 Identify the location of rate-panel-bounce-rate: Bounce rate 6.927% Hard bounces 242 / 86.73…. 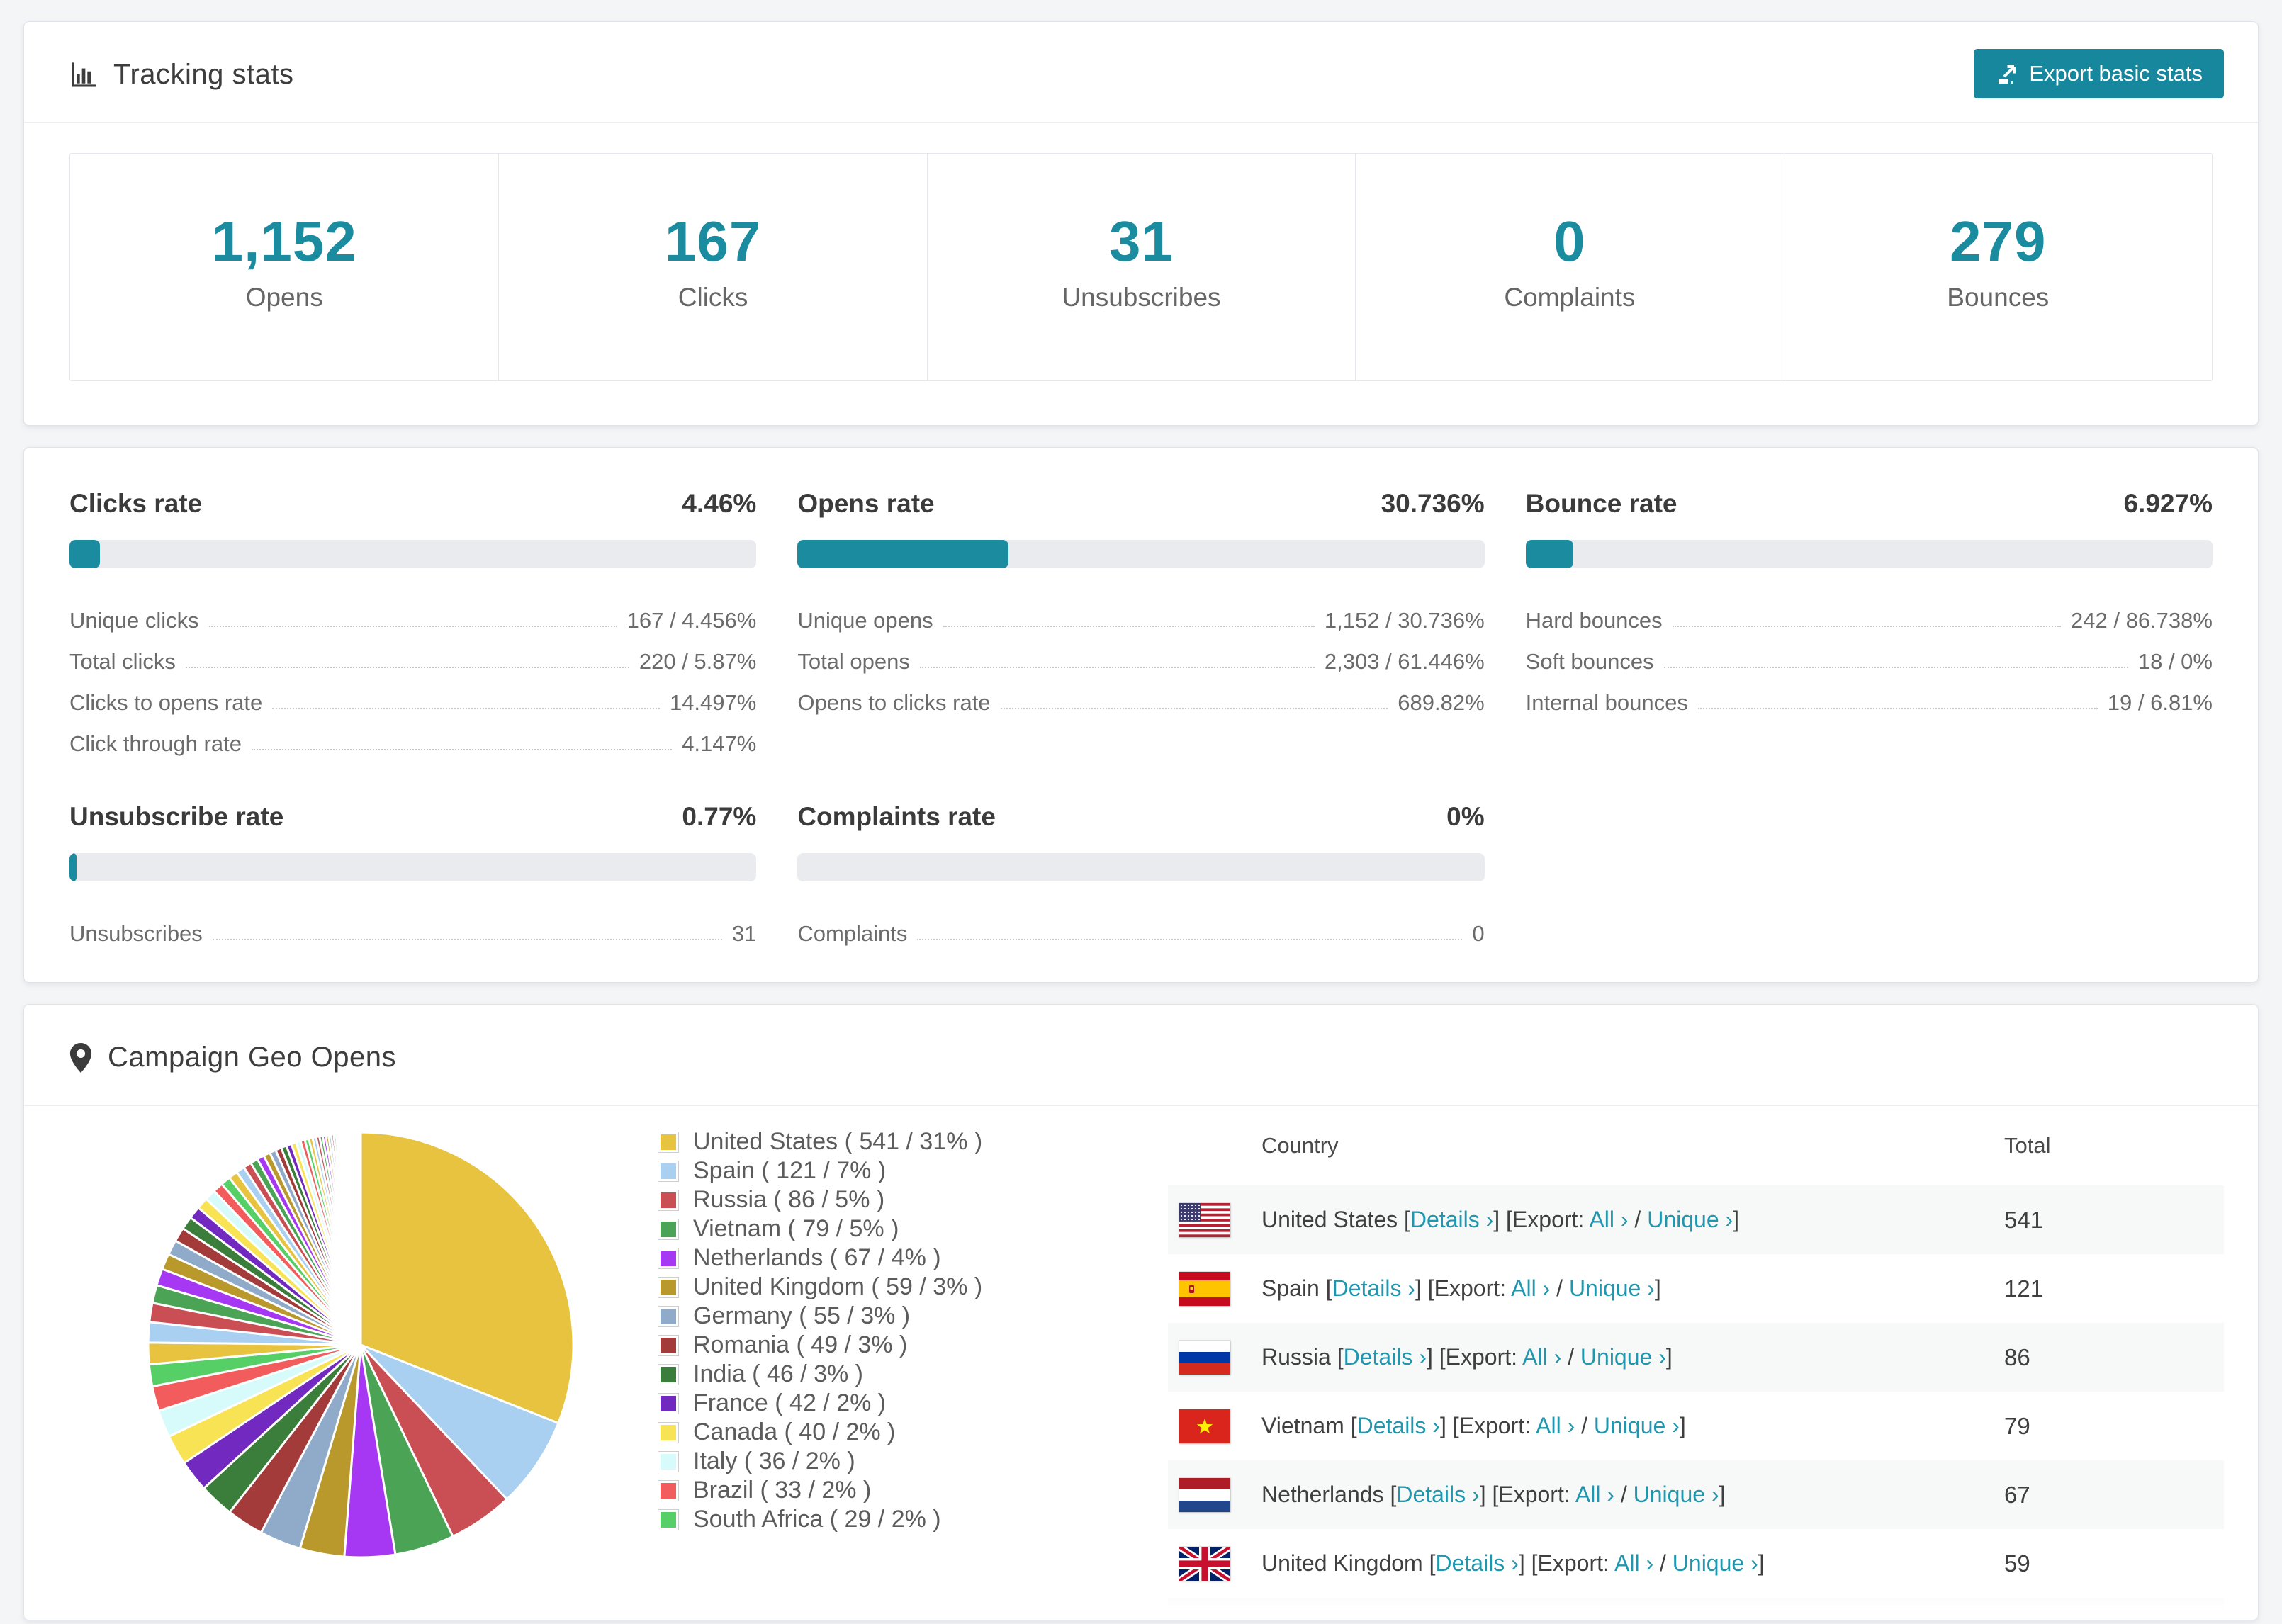
(1869, 623).